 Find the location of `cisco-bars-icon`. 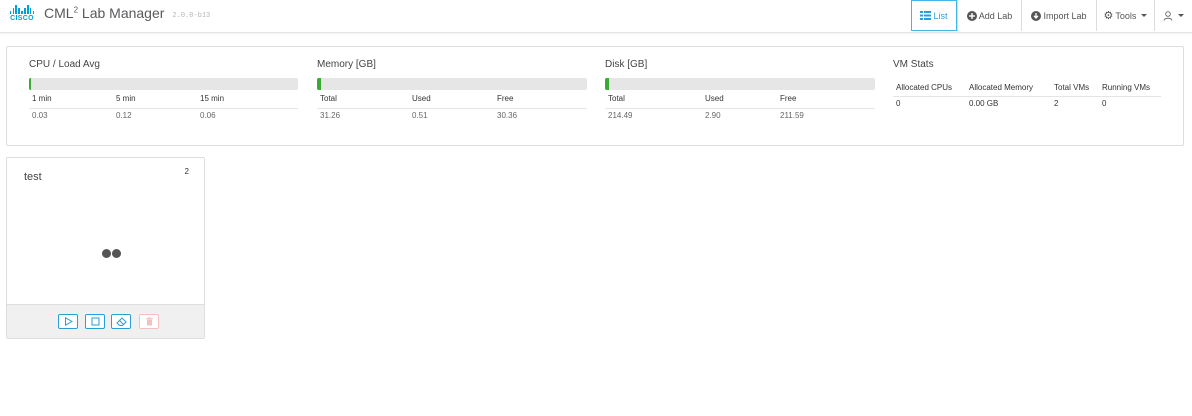

cisco-bars-icon is located at coordinates (22, 9).